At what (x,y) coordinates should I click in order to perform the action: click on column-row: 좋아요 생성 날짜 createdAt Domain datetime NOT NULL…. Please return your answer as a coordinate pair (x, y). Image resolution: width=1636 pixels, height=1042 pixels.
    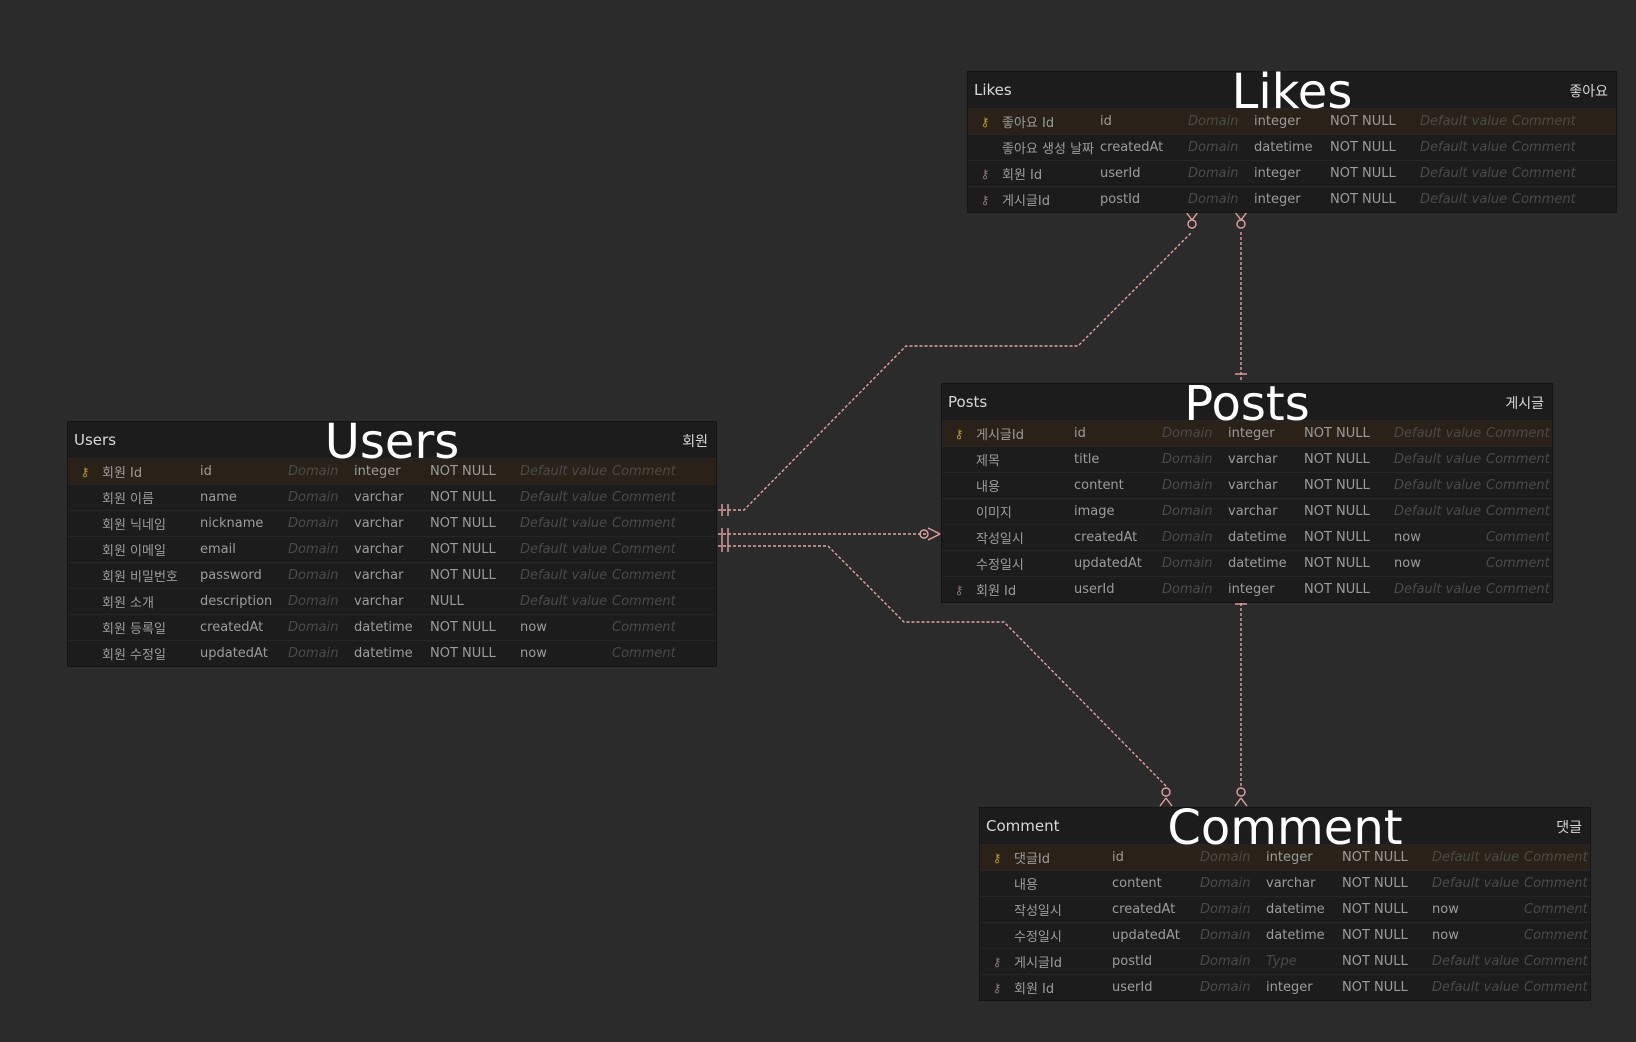
    Looking at the image, I should click on (1292, 147).